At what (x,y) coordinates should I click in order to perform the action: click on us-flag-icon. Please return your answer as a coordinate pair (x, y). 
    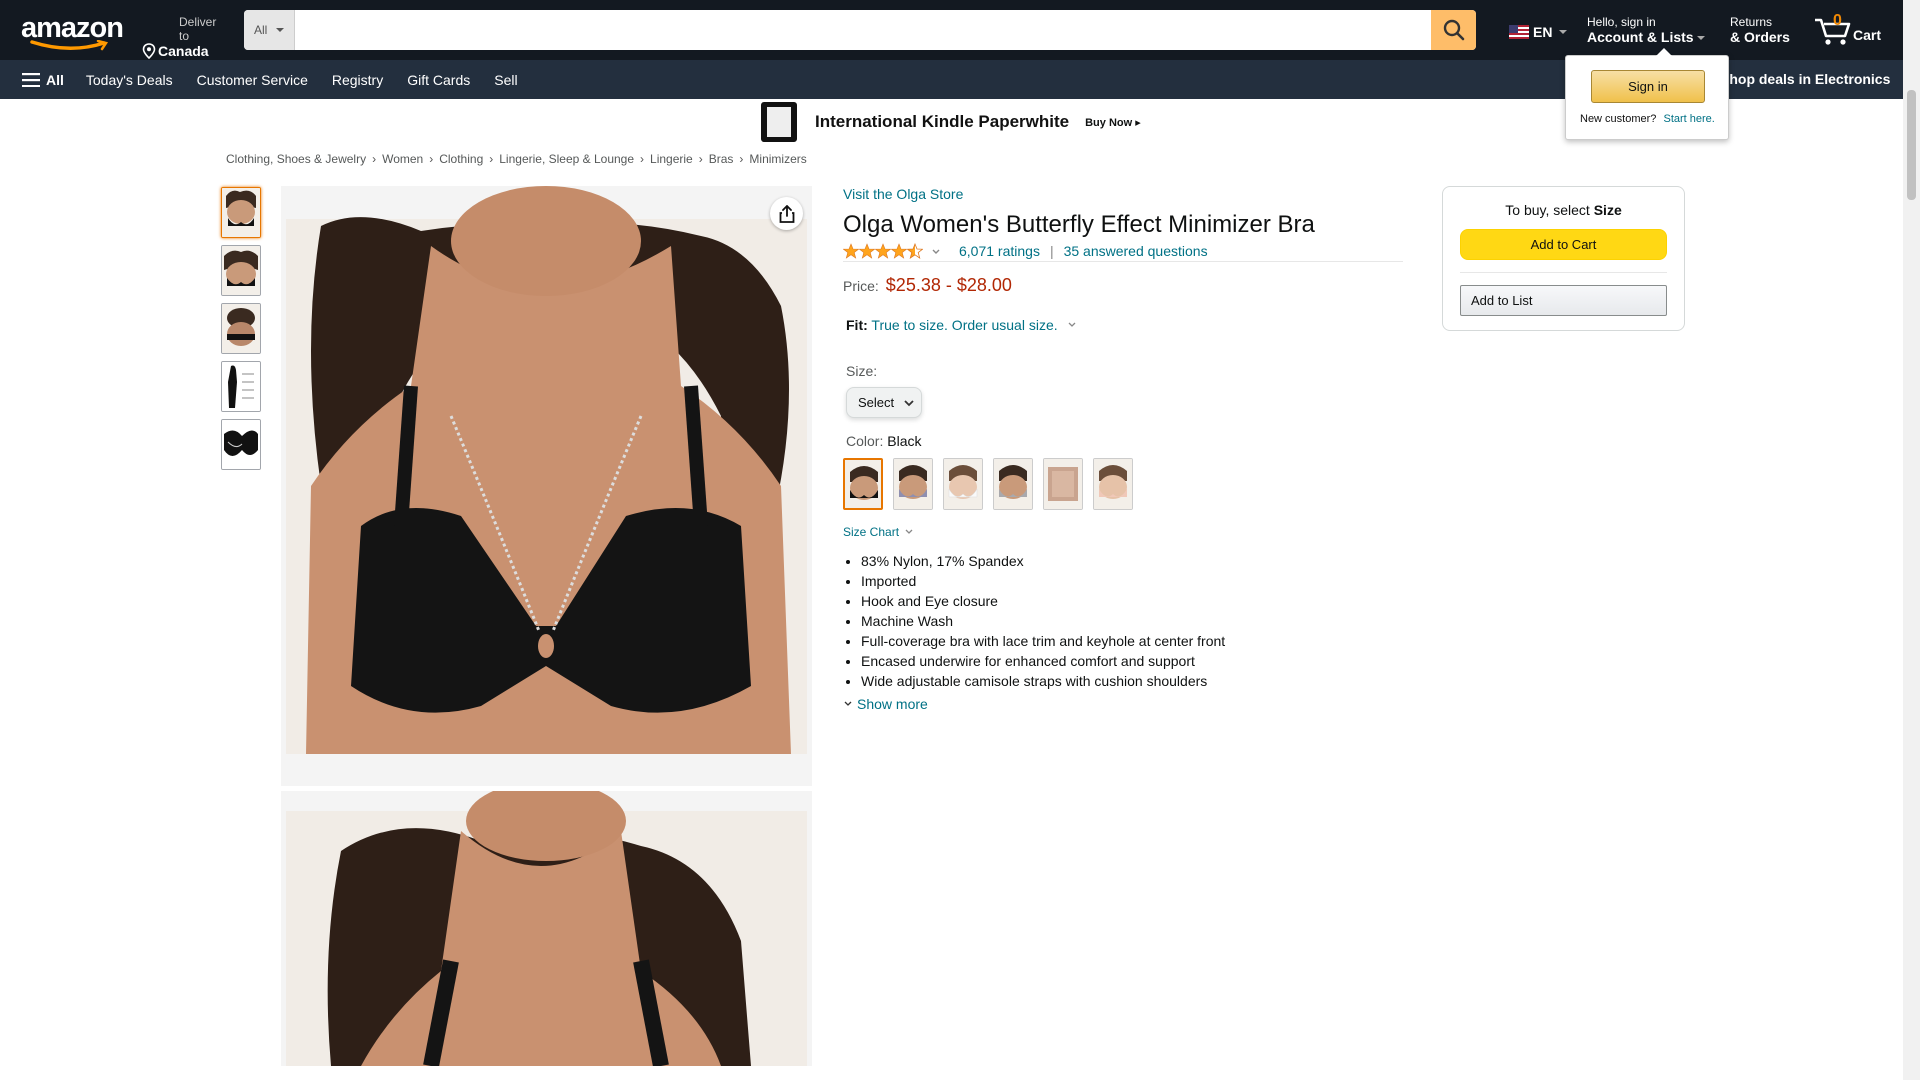
    Looking at the image, I should click on (1519, 32).